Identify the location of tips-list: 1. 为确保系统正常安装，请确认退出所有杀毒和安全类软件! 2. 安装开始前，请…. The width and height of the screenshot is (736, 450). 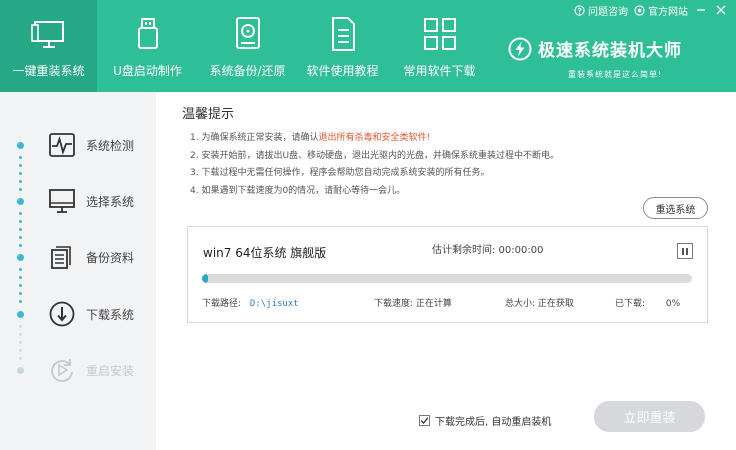
(450, 165).